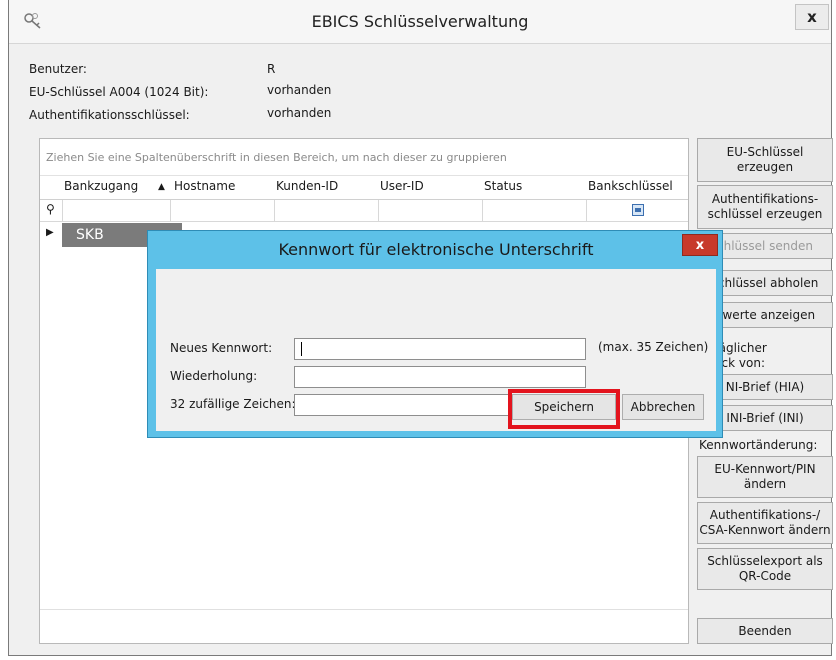 The height and width of the screenshot is (660, 836). What do you see at coordinates (299, 90) in the screenshot?
I see `eu-key-value: vorhanden` at bounding box center [299, 90].